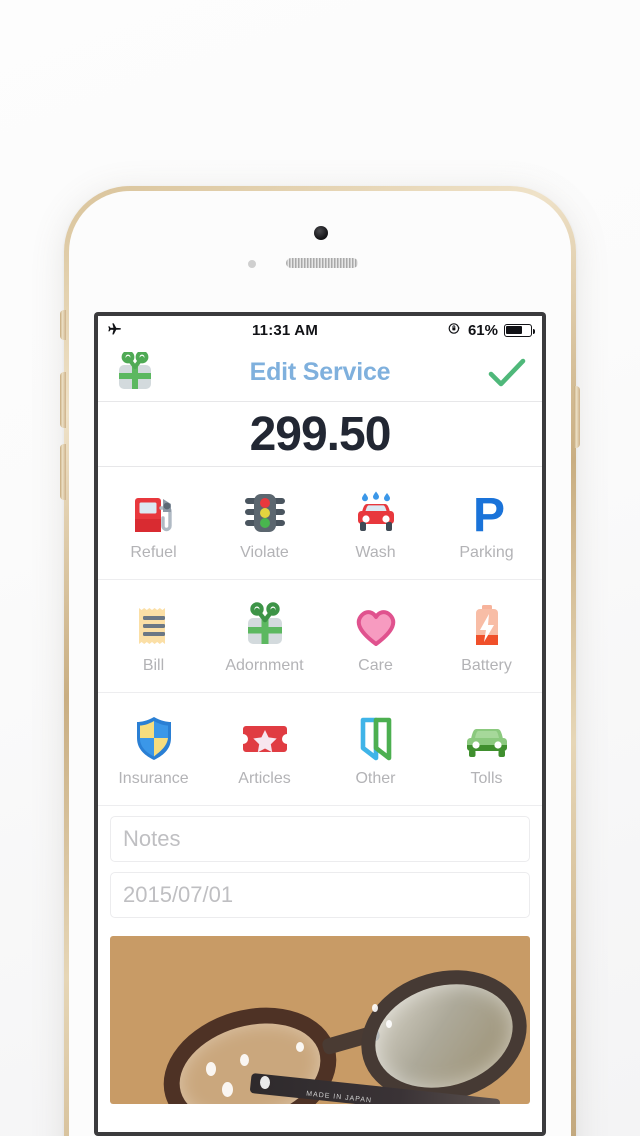  I want to click on category-label: Insurance, so click(153, 778).